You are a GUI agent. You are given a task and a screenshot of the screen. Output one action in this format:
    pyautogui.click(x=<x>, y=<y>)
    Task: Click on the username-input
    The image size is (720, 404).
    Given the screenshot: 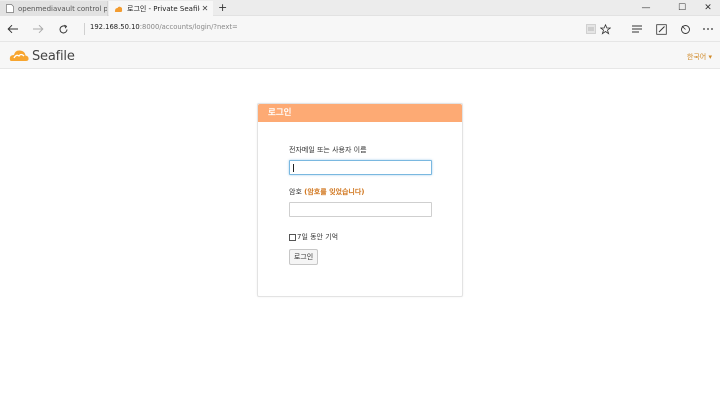 What is the action you would take?
    pyautogui.click(x=360, y=167)
    